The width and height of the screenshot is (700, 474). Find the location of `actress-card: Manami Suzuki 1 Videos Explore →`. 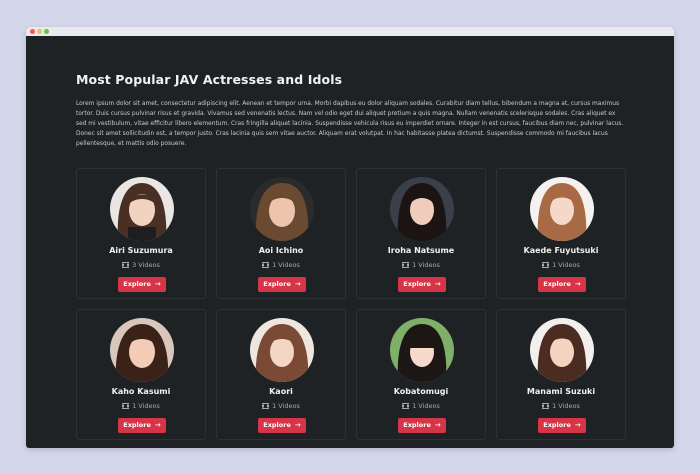

actress-card: Manami Suzuki 1 Videos Explore → is located at coordinates (561, 374).